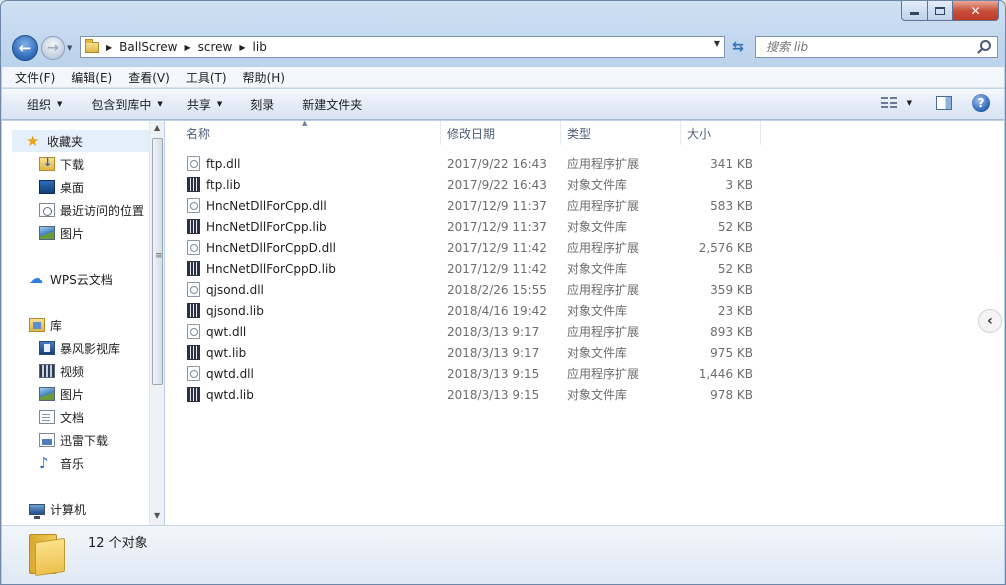 Image resolution: width=1006 pixels, height=585 pixels. Describe the element at coordinates (193, 373) in the screenshot. I see `dll-file-icon` at that location.